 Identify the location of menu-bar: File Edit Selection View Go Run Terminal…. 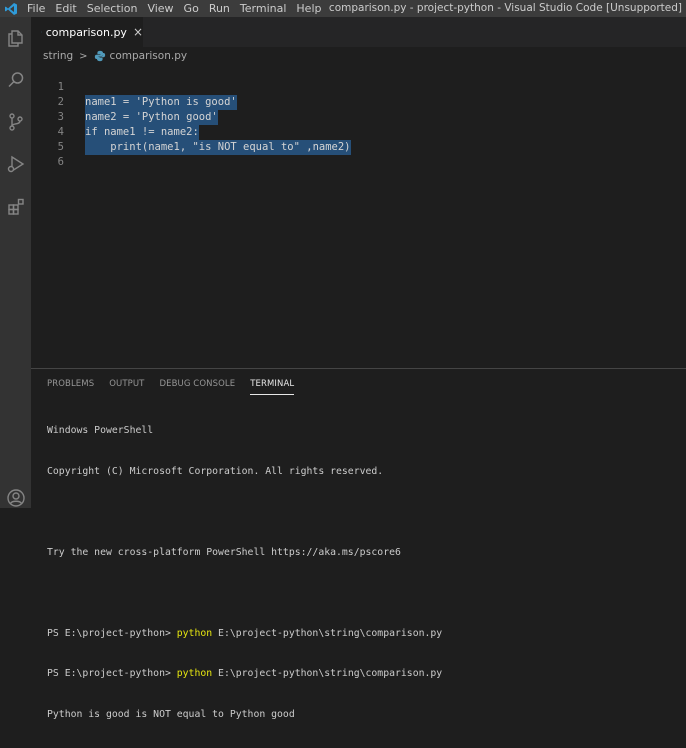
(174, 8).